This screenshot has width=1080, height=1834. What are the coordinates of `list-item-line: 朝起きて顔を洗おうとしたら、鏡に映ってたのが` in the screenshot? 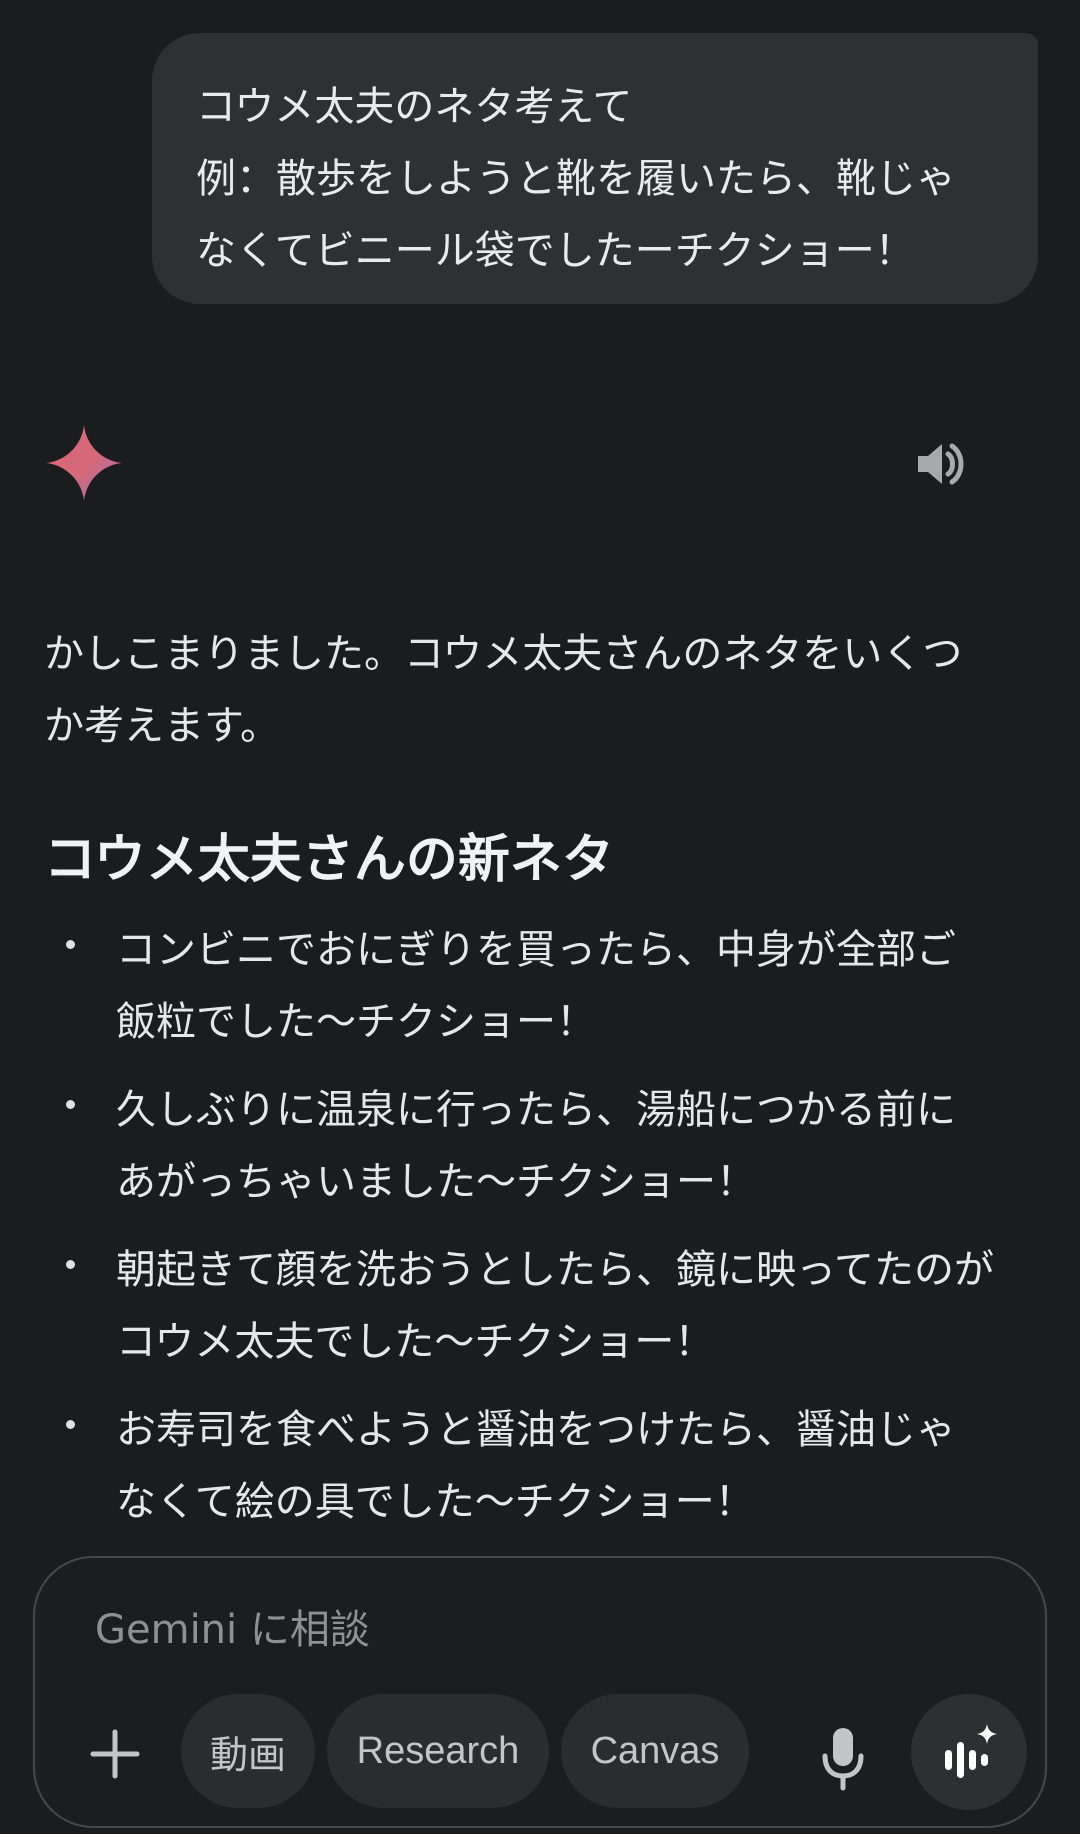 It's located at (555, 1270).